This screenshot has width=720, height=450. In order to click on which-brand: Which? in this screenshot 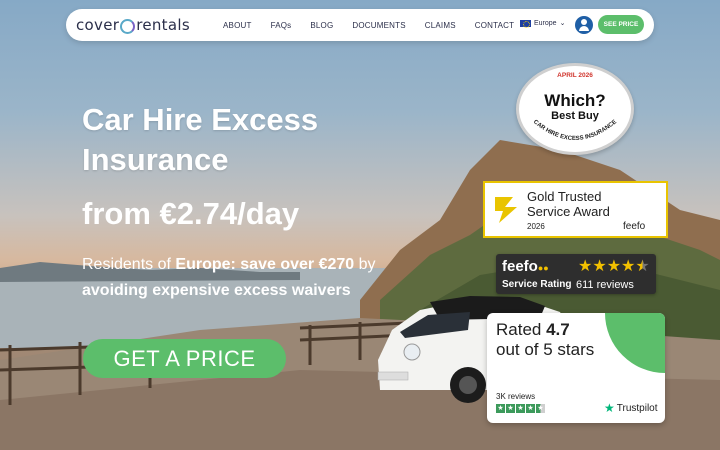, I will do `click(575, 100)`.